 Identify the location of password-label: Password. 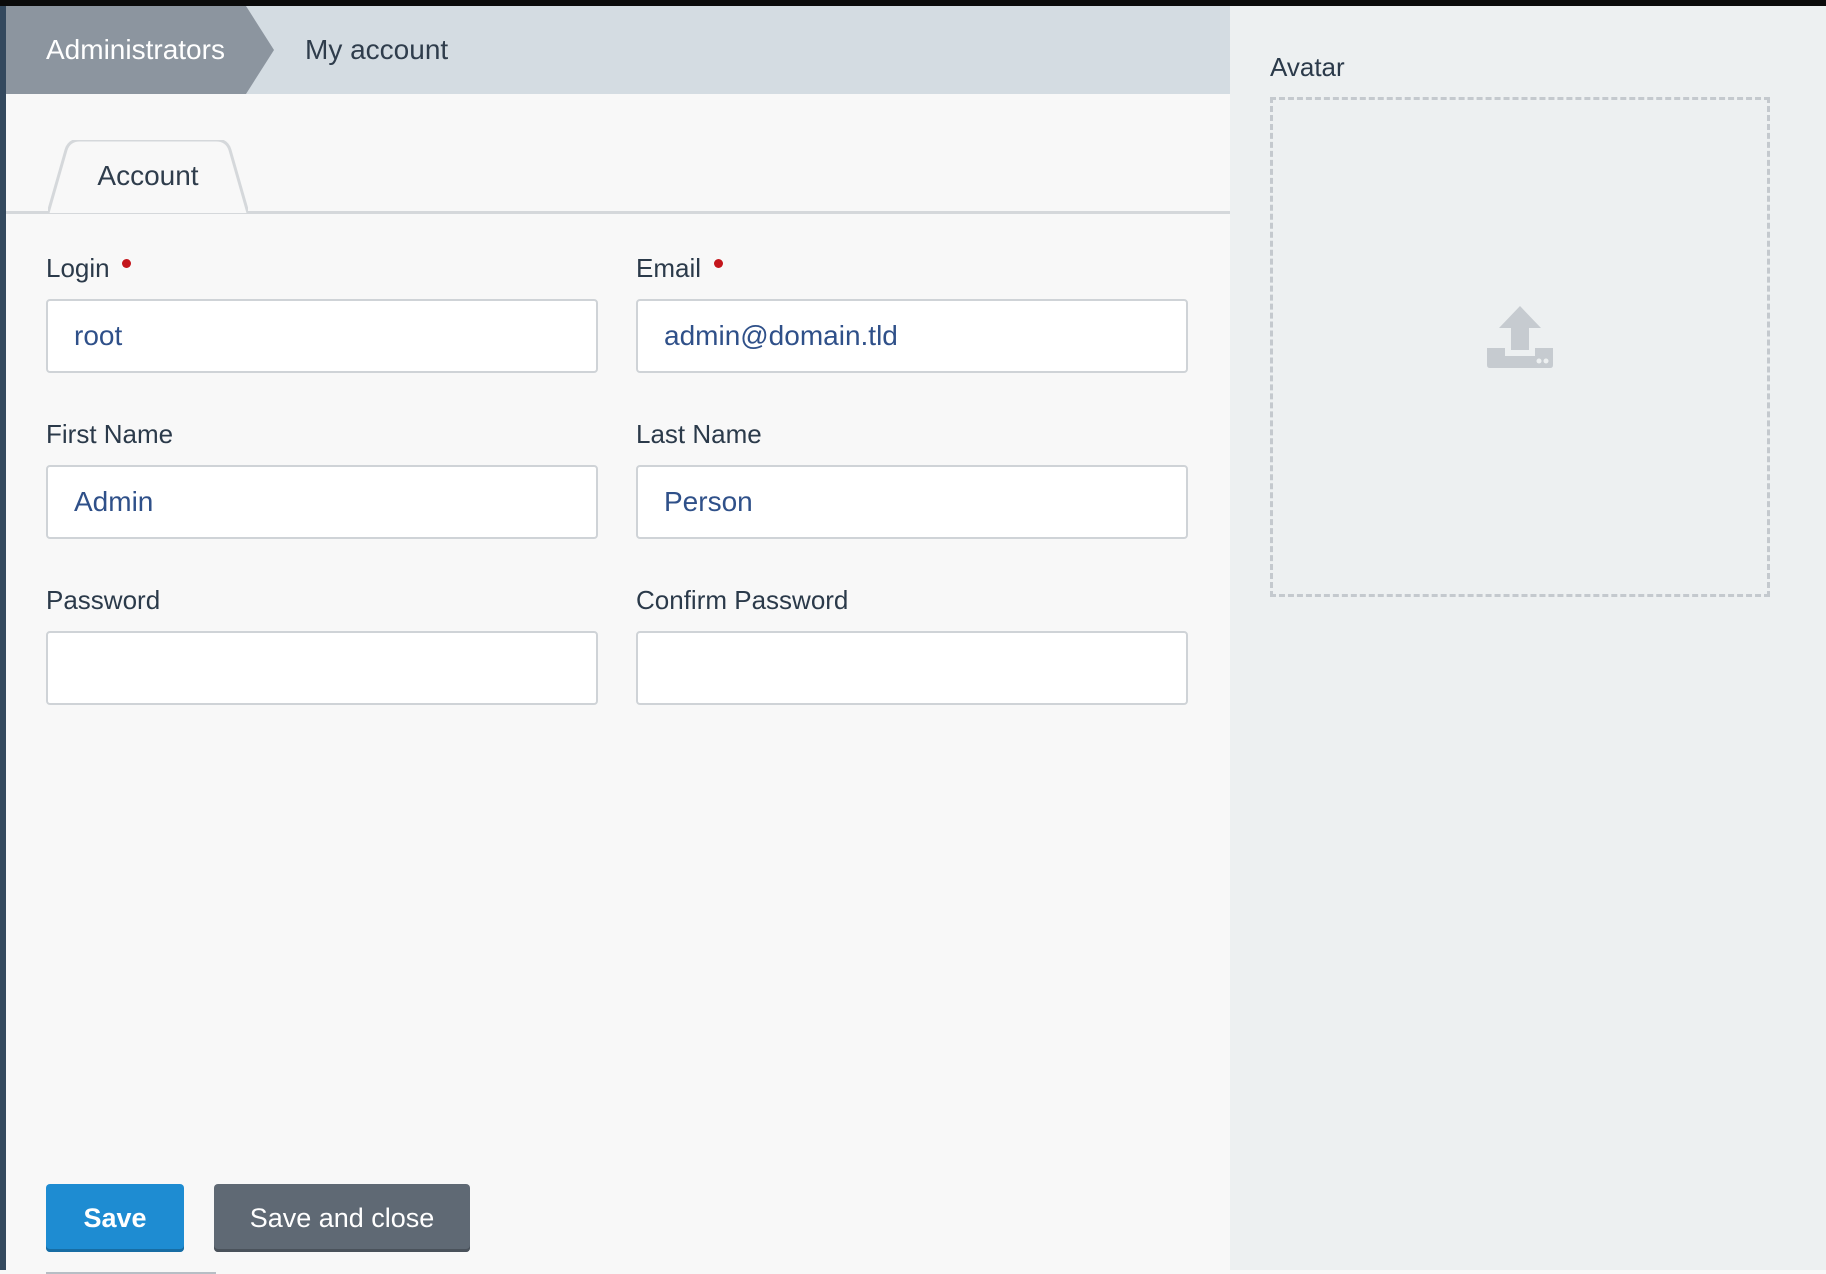
(103, 600).